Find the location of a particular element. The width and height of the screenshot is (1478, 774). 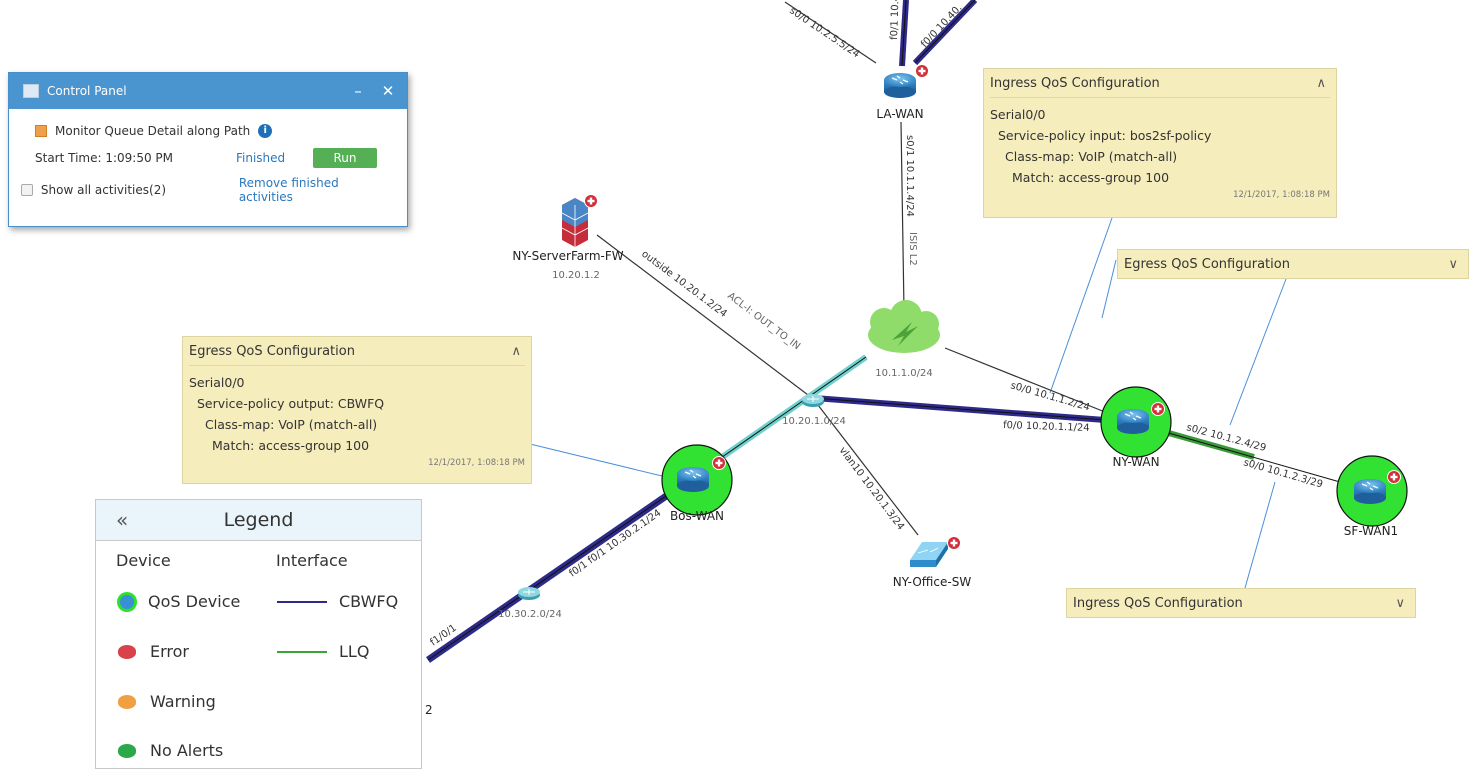

no-alerts-router-icon is located at coordinates (127, 750).